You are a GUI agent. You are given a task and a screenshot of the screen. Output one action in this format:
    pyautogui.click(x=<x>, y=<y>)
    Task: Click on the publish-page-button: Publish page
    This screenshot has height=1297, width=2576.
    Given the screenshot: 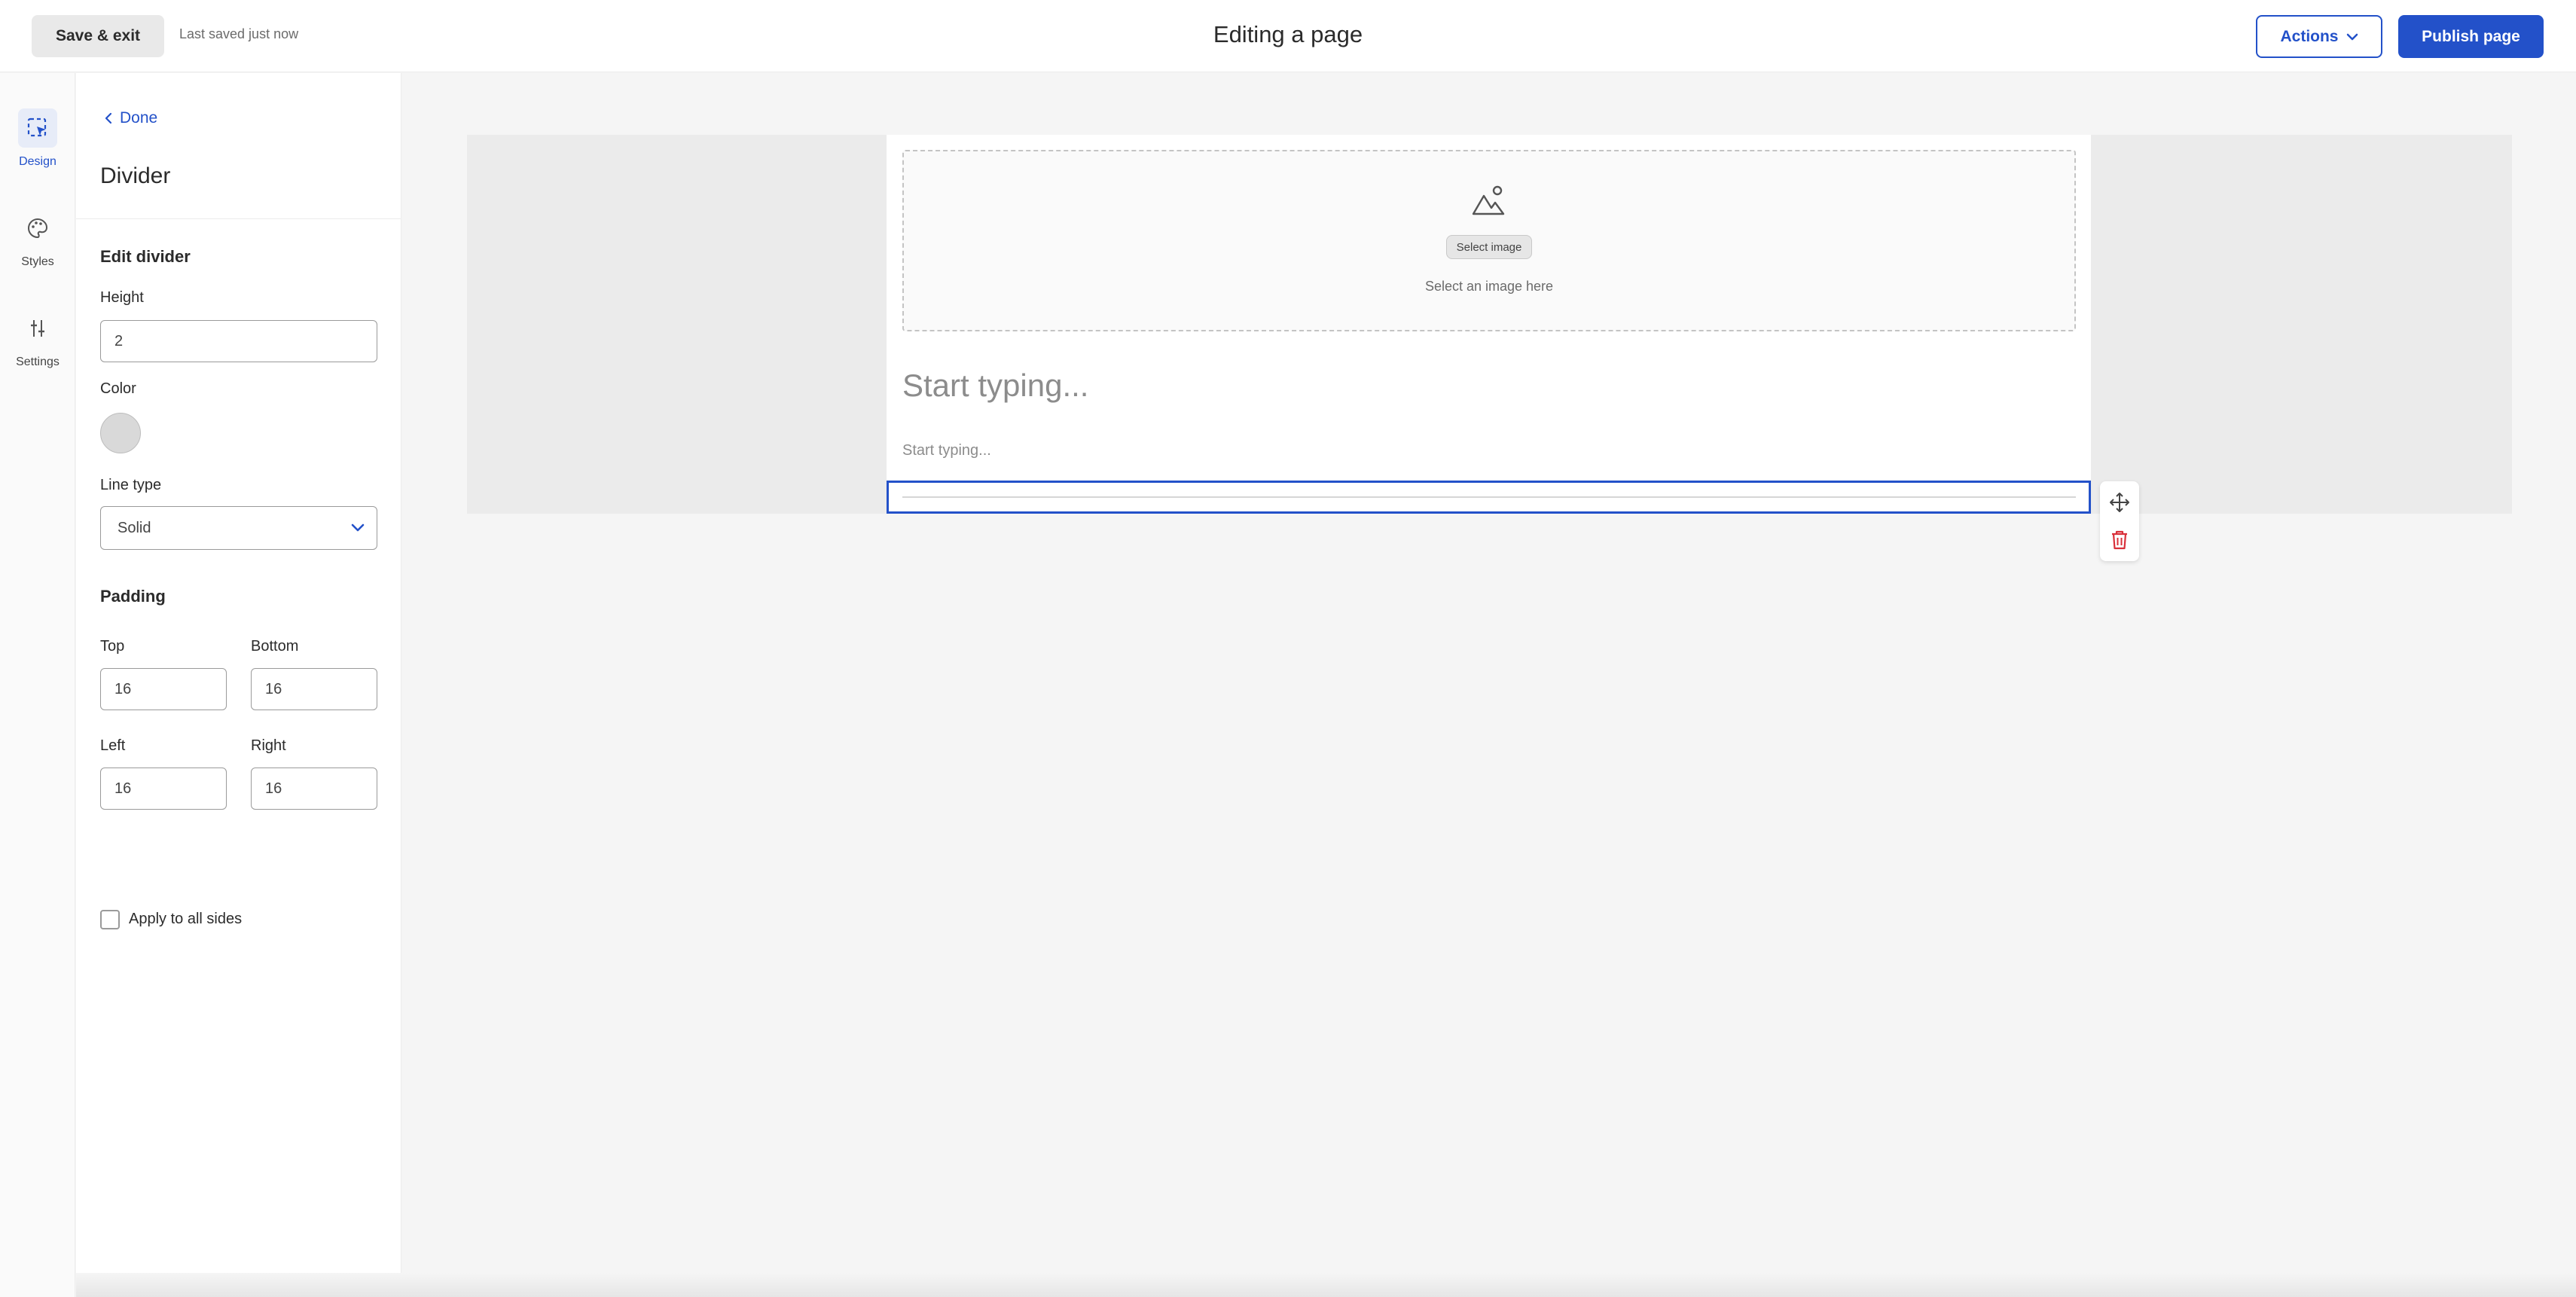 What is the action you would take?
    pyautogui.click(x=2471, y=36)
    